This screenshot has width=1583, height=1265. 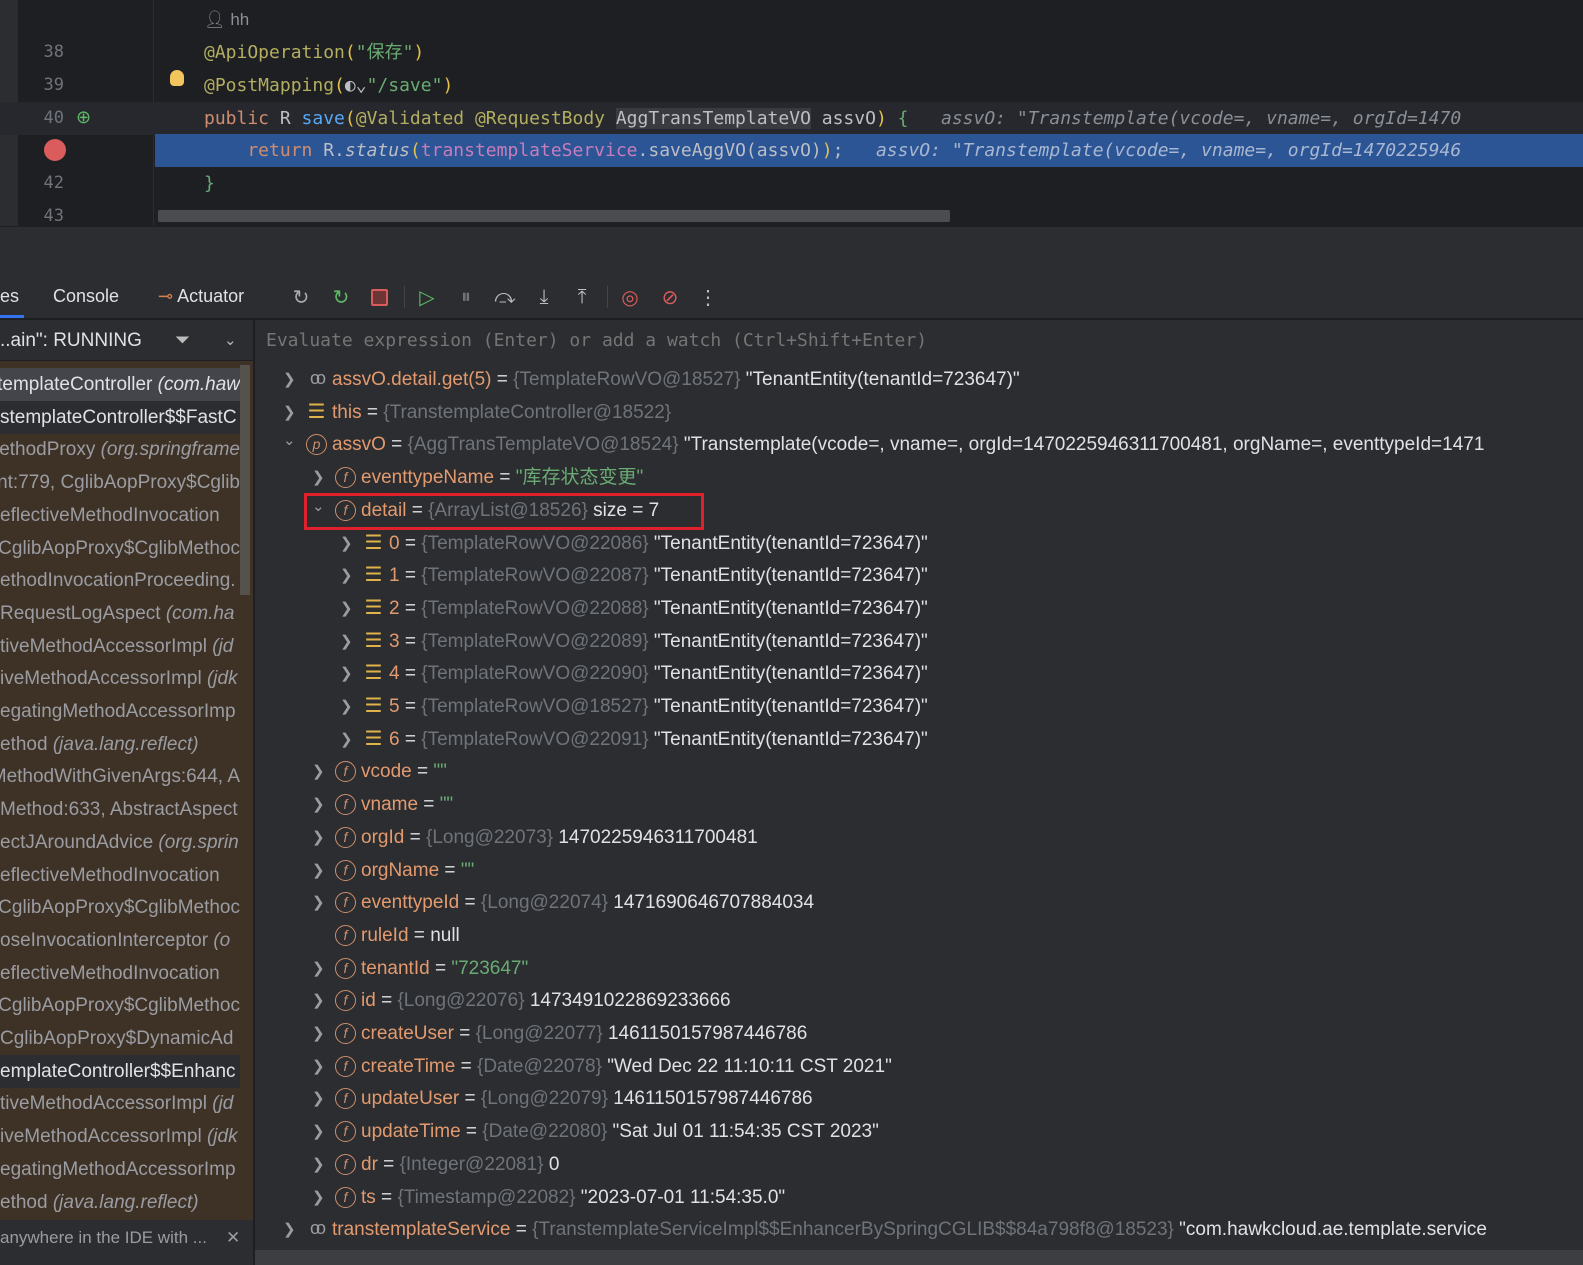 I want to click on stack-frame: CglibAopProxy$DynamicAd, so click(x=120, y=1038).